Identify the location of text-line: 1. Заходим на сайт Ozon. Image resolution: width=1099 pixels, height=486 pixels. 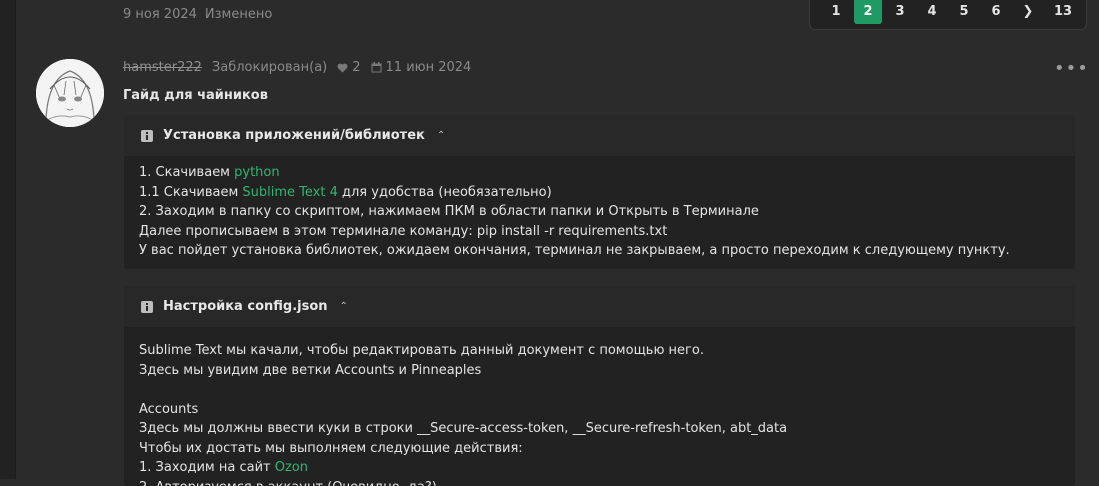
(599, 468).